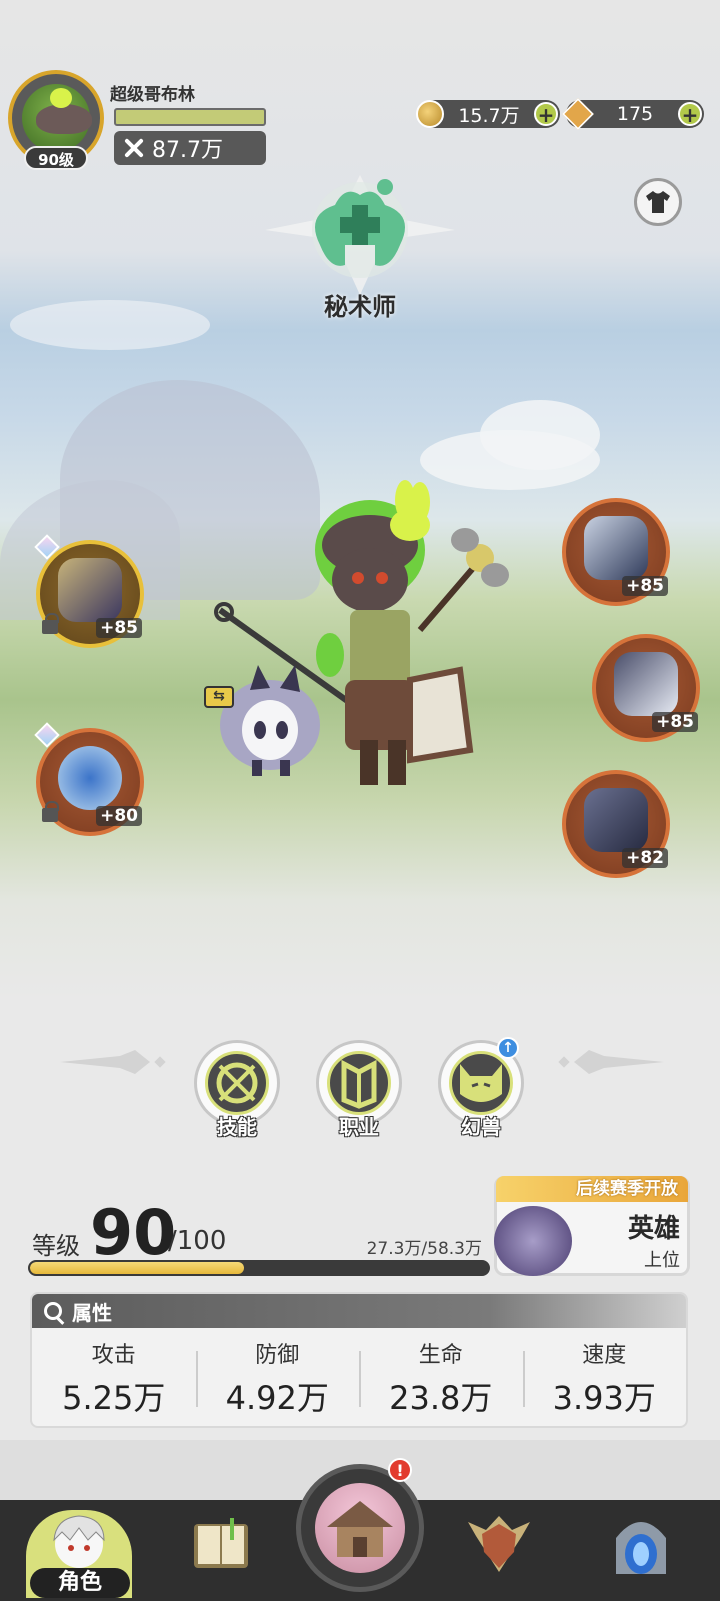 The height and width of the screenshot is (1601, 720). I want to click on character-portrait-icon, so click(79, 1541).